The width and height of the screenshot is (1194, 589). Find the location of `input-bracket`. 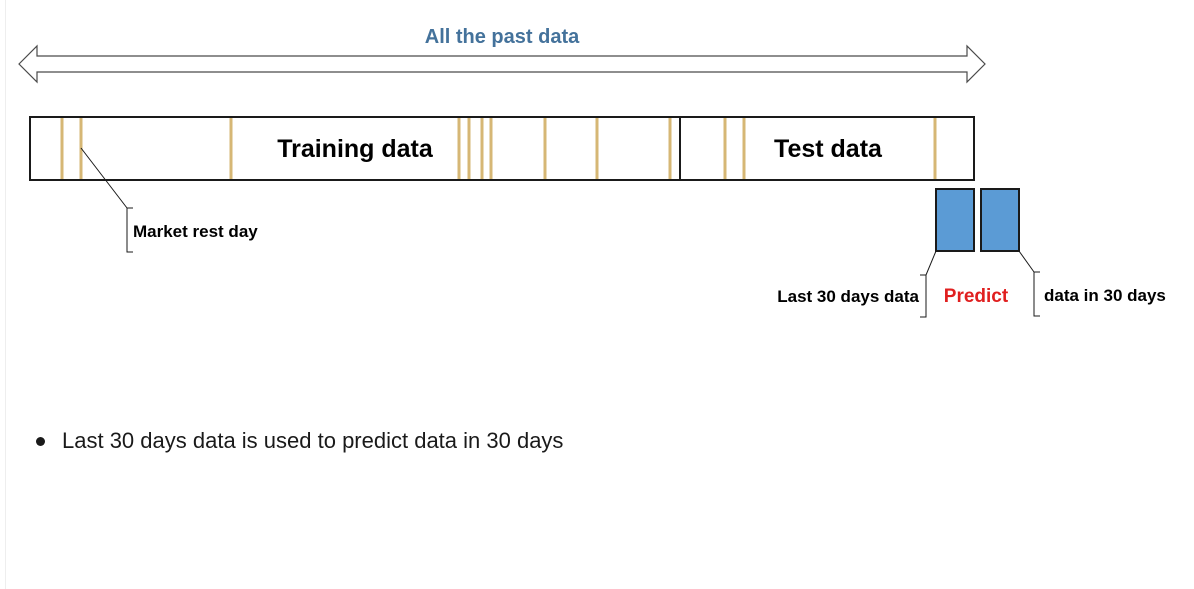

input-bracket is located at coordinates (923, 296).